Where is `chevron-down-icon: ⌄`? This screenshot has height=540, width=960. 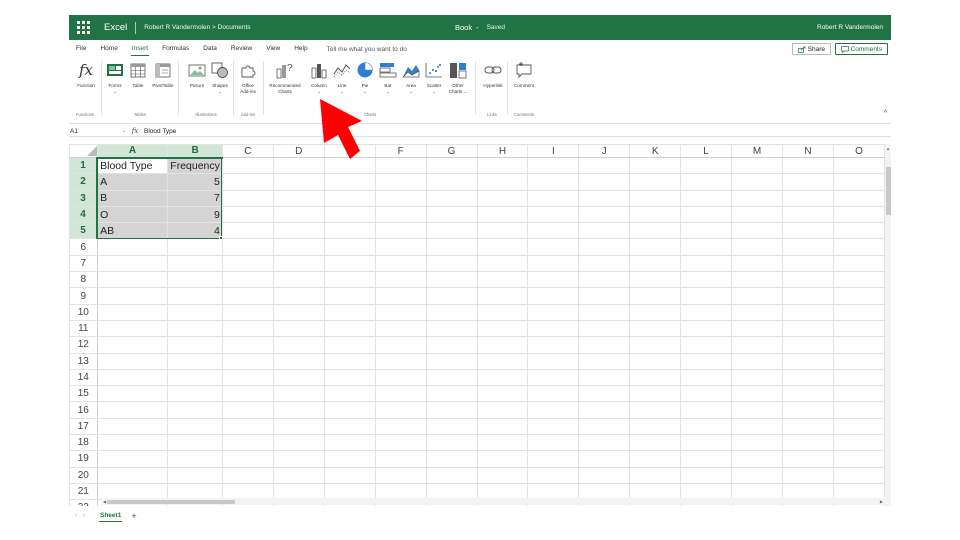
chevron-down-icon: ⌄ is located at coordinates (124, 131).